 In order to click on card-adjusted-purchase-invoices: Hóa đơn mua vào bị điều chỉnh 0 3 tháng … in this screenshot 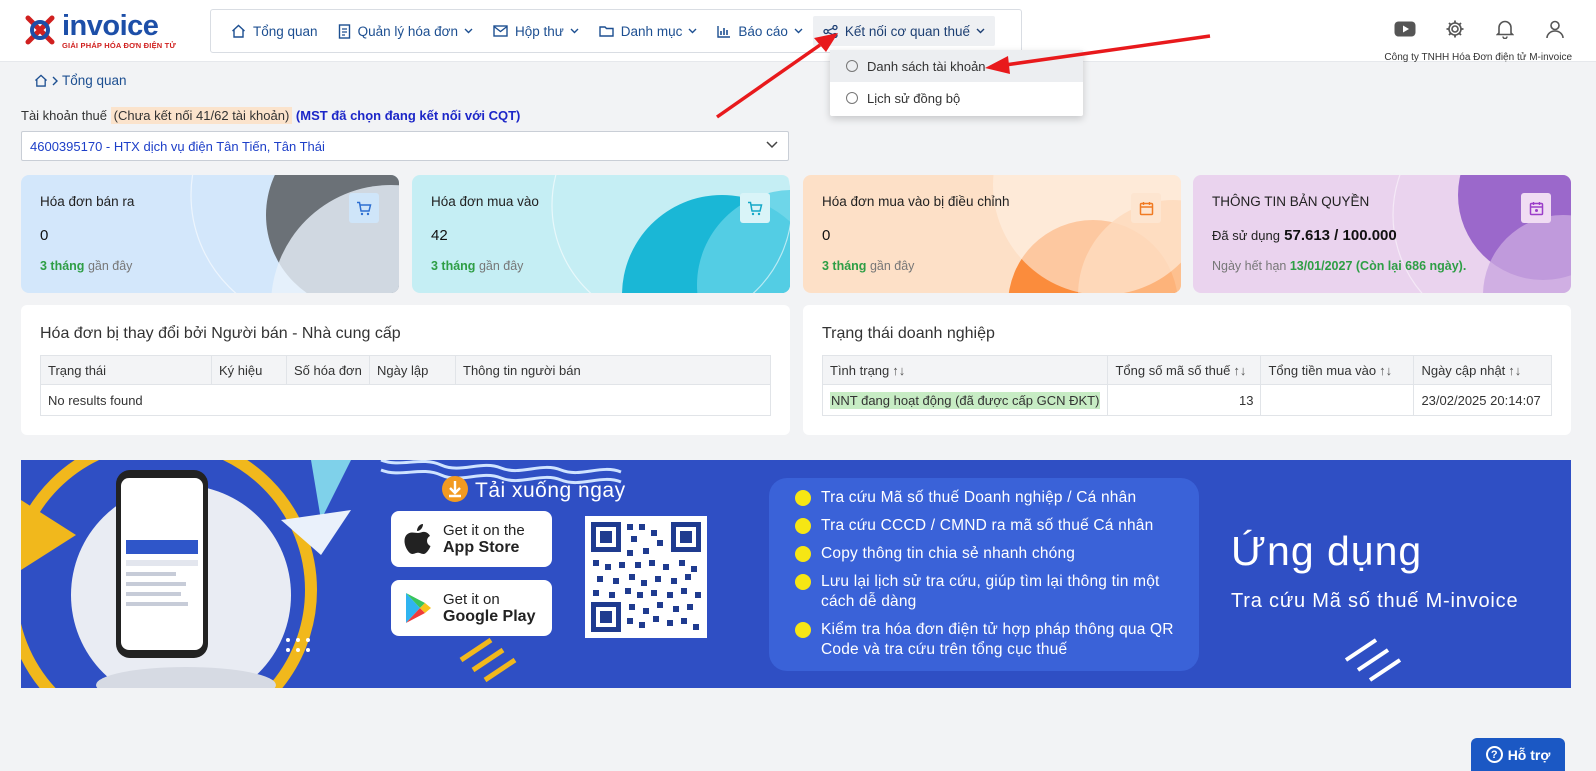, I will do `click(992, 234)`.